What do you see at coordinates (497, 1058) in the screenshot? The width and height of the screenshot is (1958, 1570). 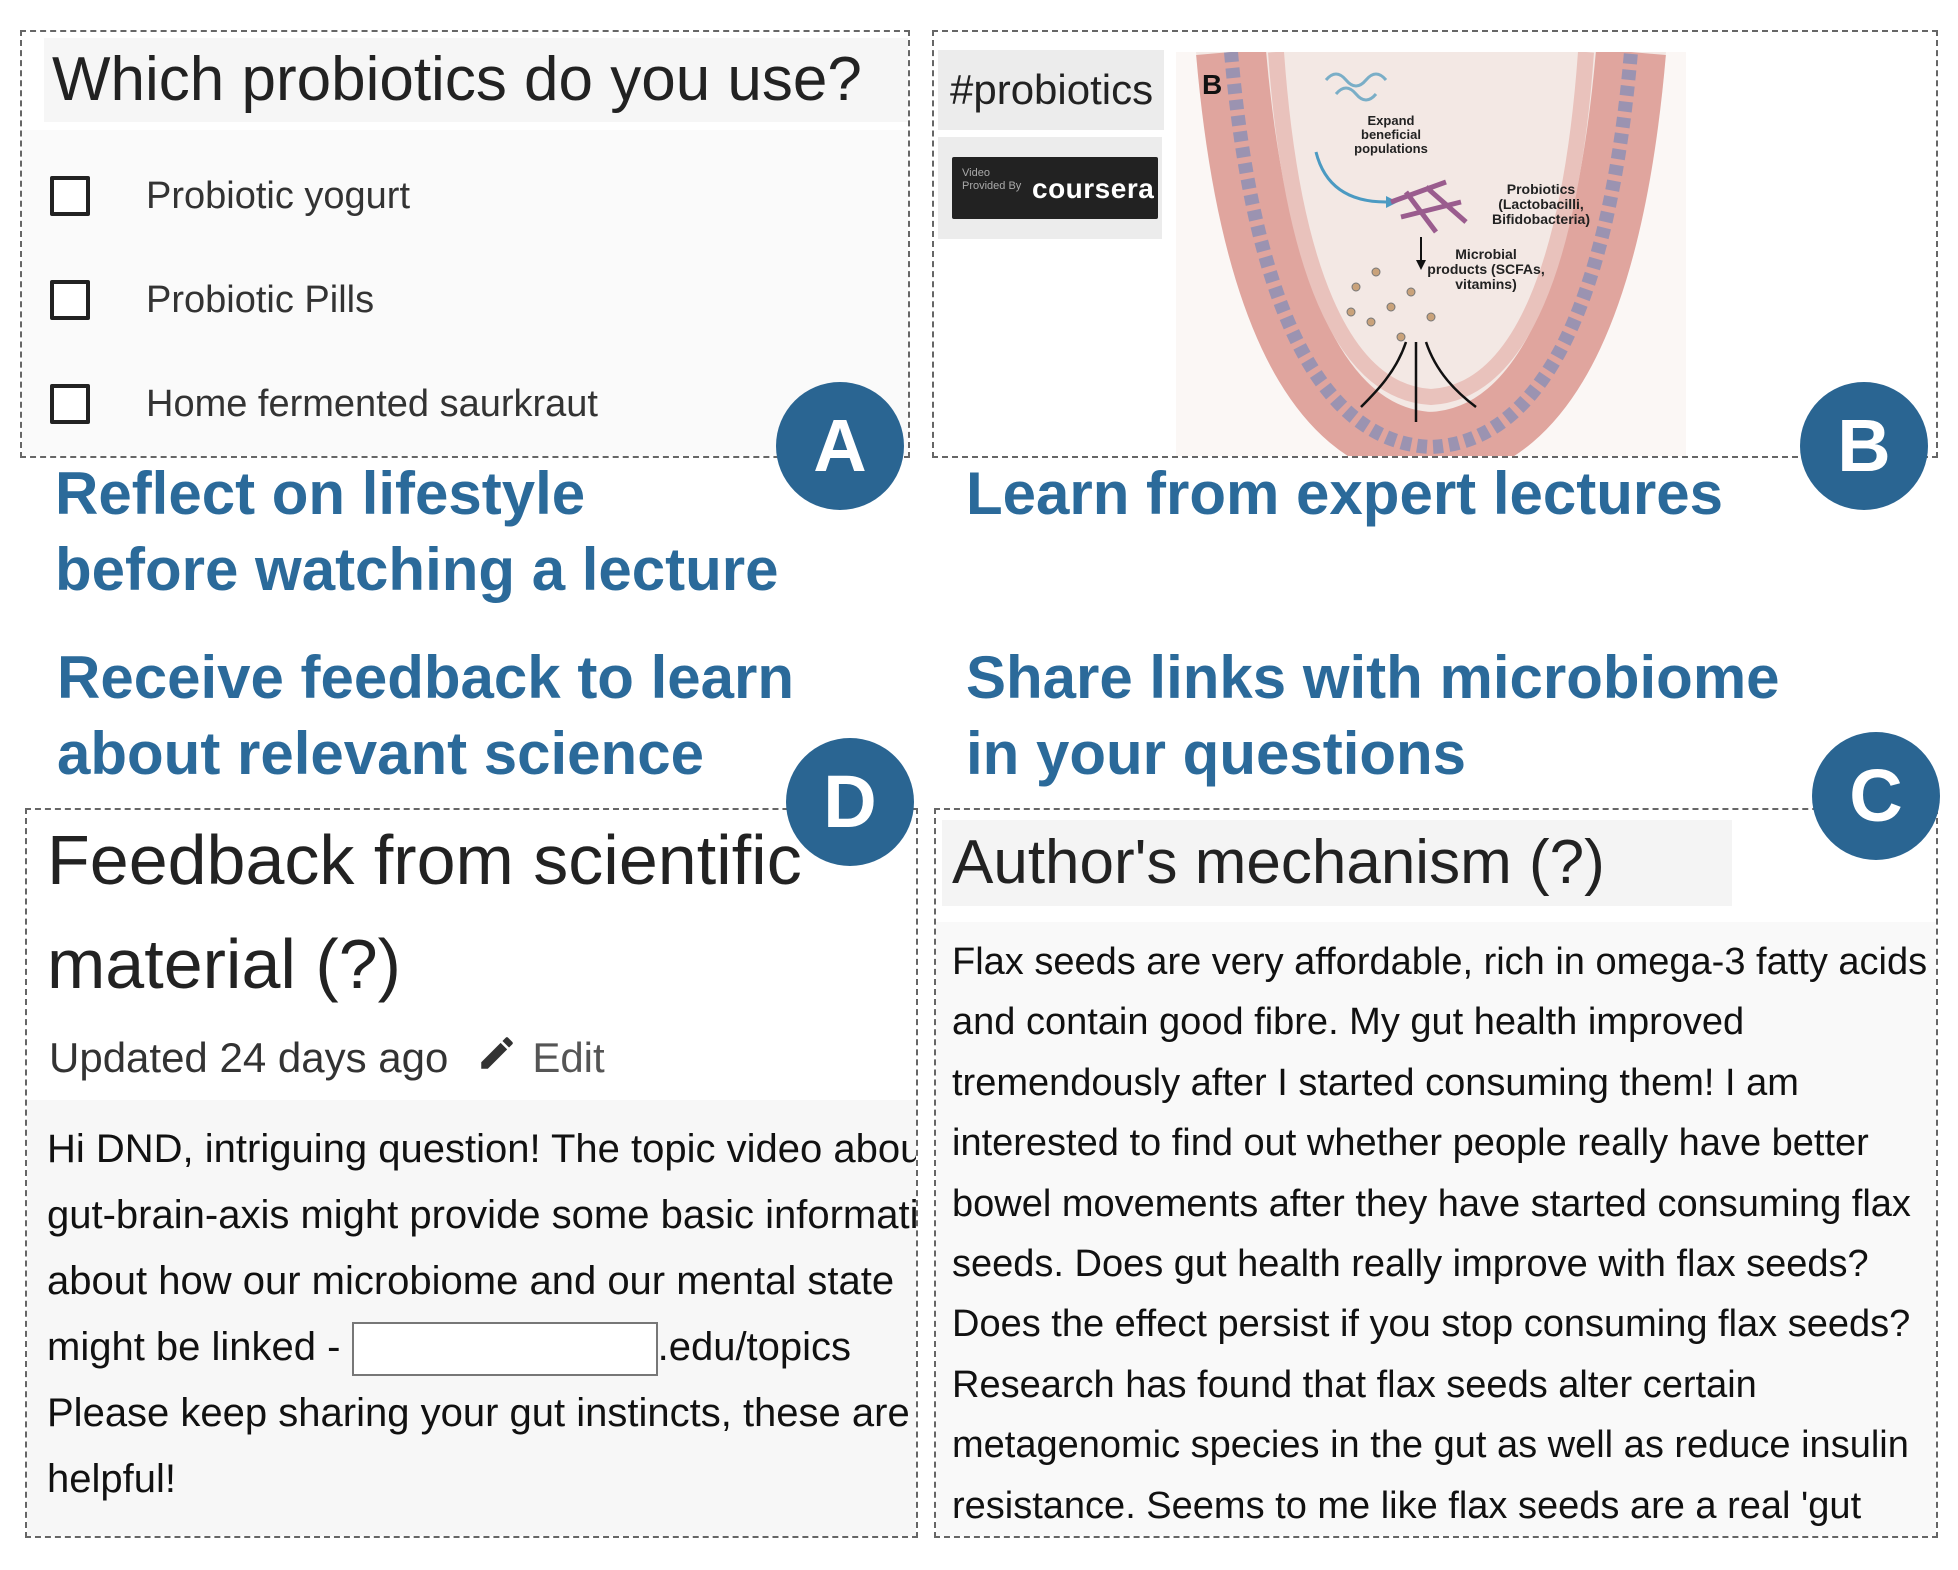 I see `pencil-icon` at bounding box center [497, 1058].